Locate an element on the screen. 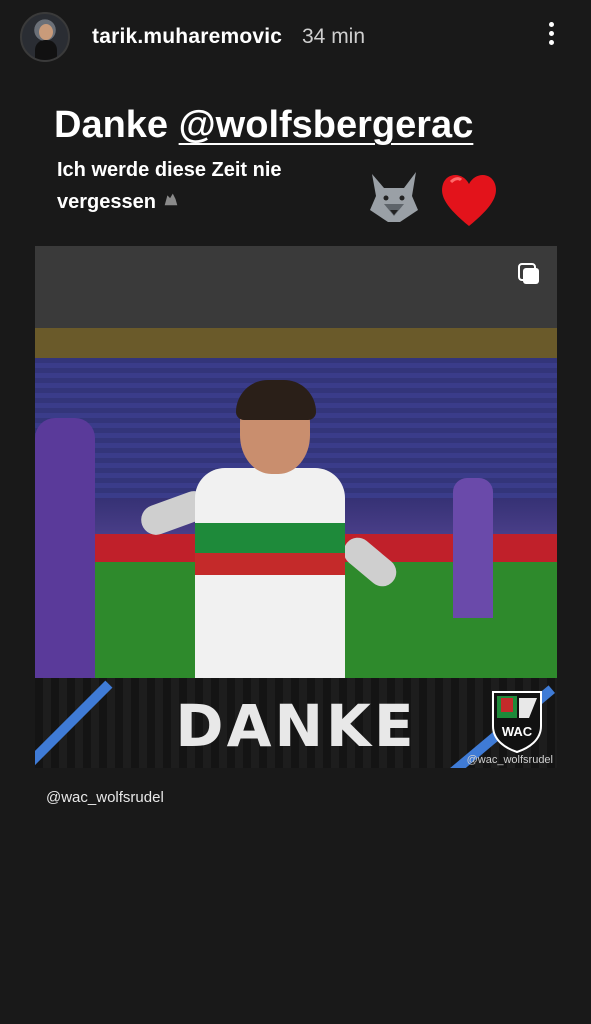 The height and width of the screenshot is (1024, 591). title-text: Danke is located at coordinates (111, 125).